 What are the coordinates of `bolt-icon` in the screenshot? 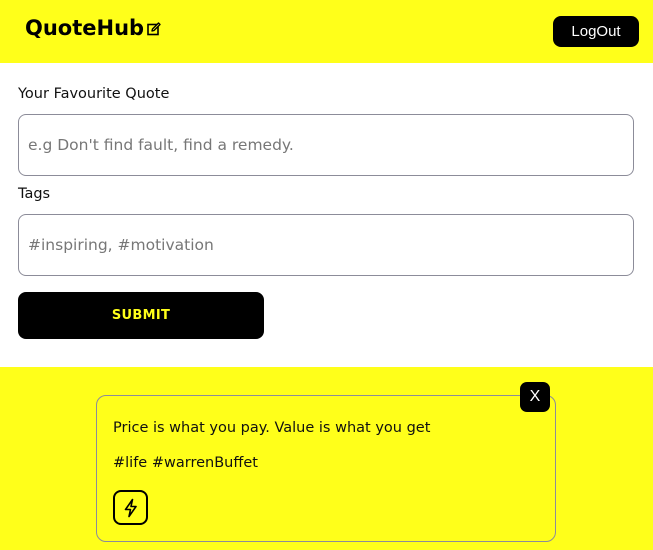 It's located at (130, 507).